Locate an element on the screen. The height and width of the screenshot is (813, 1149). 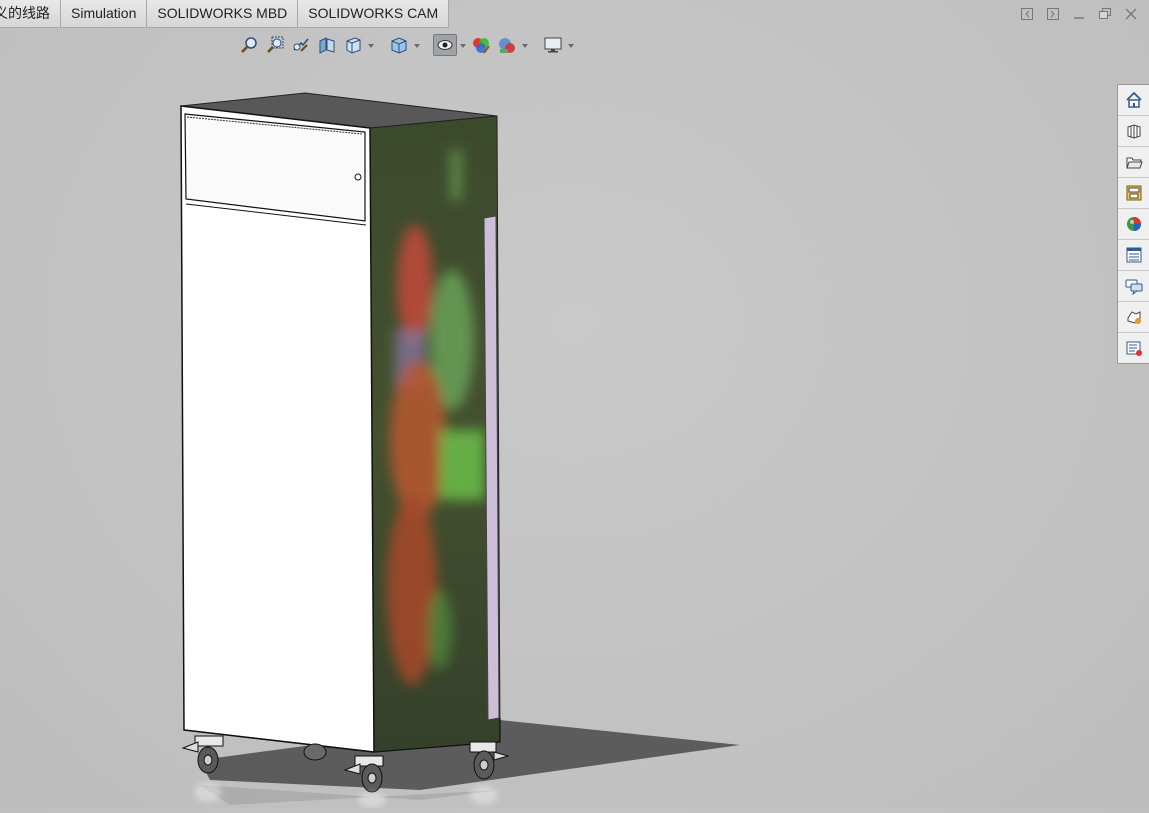
view-orientation-dropdown is located at coordinates (371, 45).